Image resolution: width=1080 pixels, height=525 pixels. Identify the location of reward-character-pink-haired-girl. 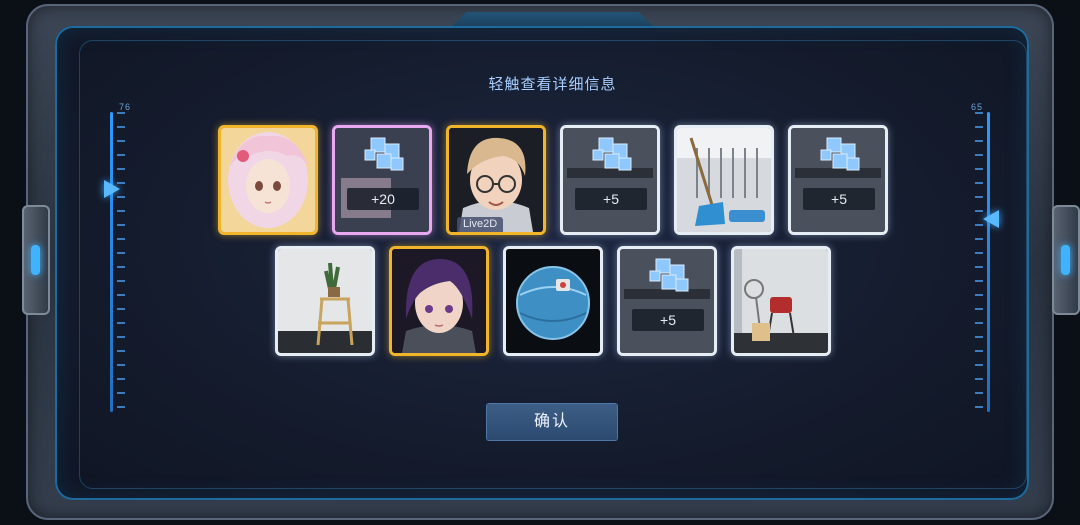
(268, 180).